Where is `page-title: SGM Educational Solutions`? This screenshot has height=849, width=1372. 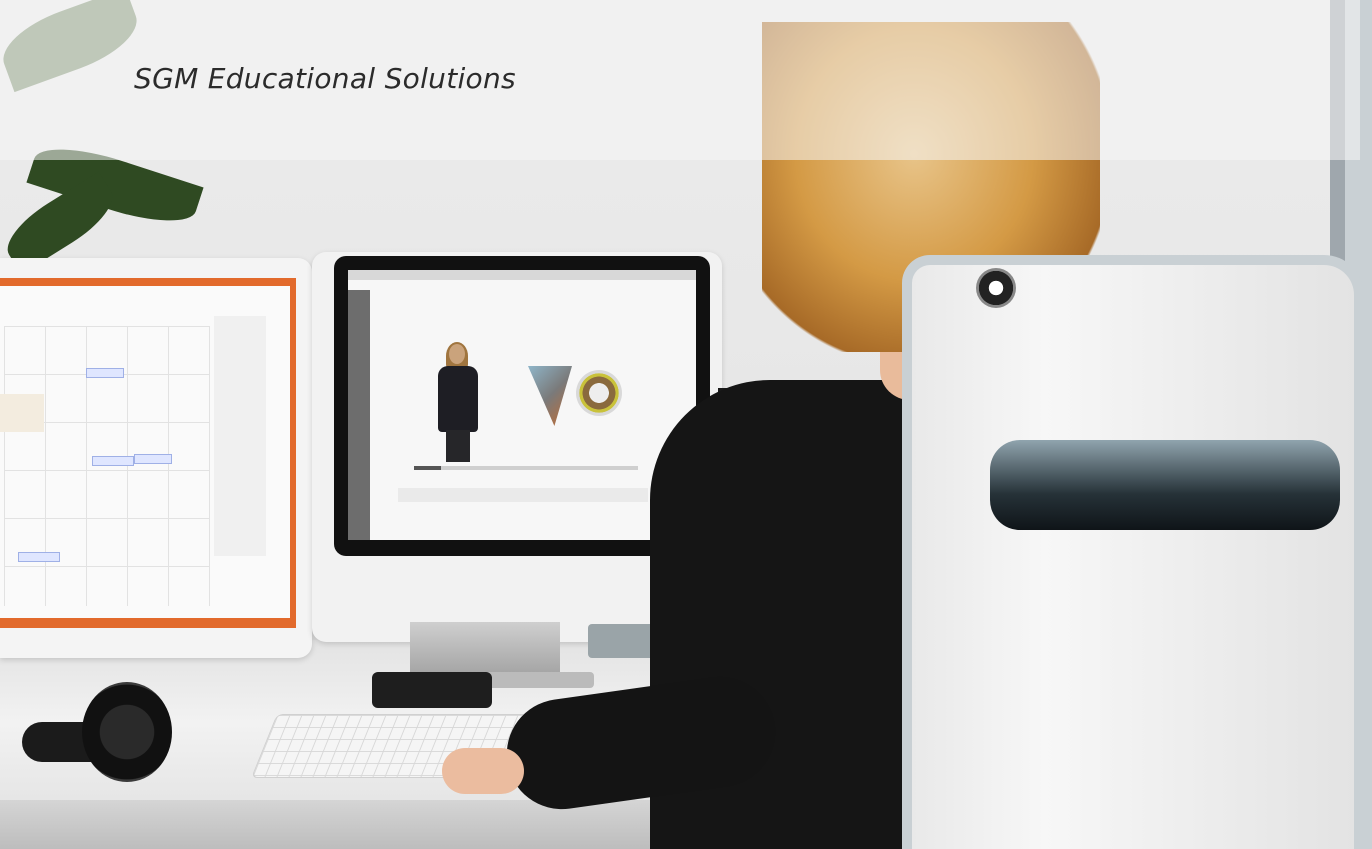
page-title: SGM Educational Solutions is located at coordinates (325, 78).